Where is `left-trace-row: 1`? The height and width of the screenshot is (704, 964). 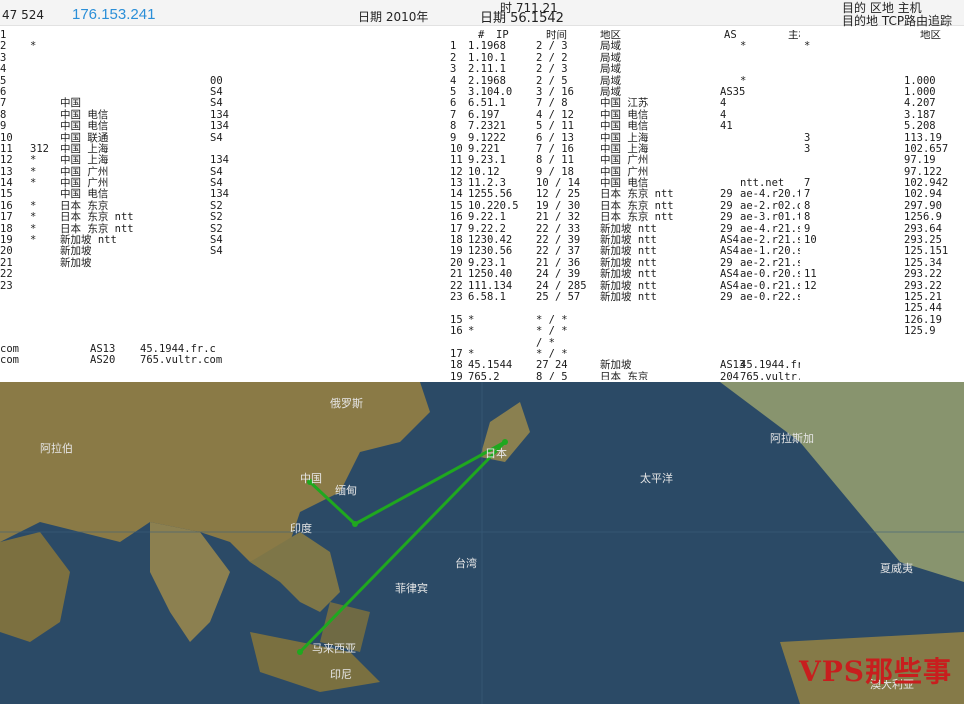 left-trace-row: 1 is located at coordinates (150, 35).